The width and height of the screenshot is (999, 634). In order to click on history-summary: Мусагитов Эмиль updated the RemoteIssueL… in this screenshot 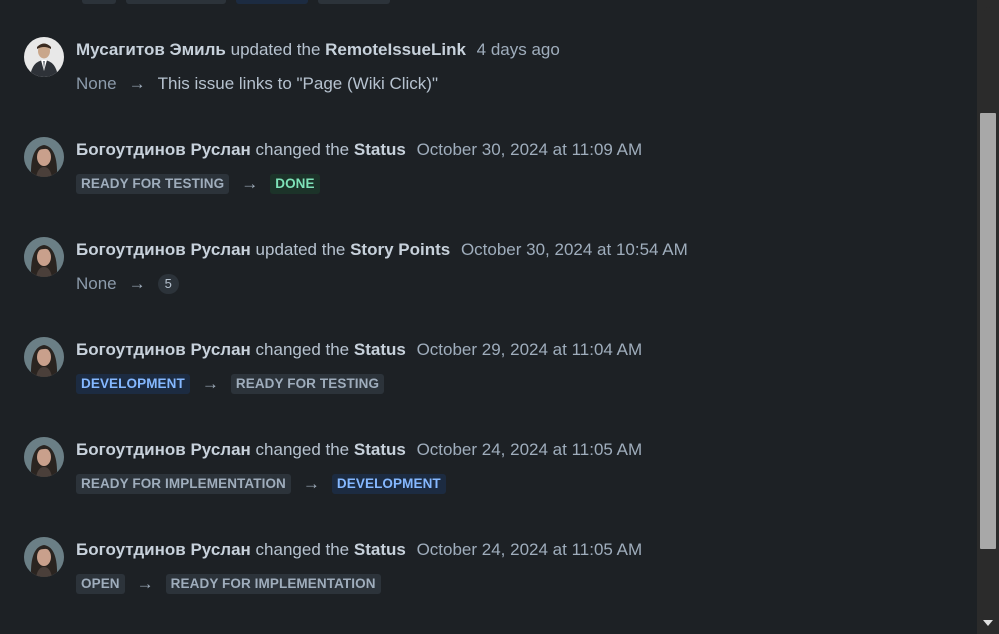, I will do `click(318, 50)`.